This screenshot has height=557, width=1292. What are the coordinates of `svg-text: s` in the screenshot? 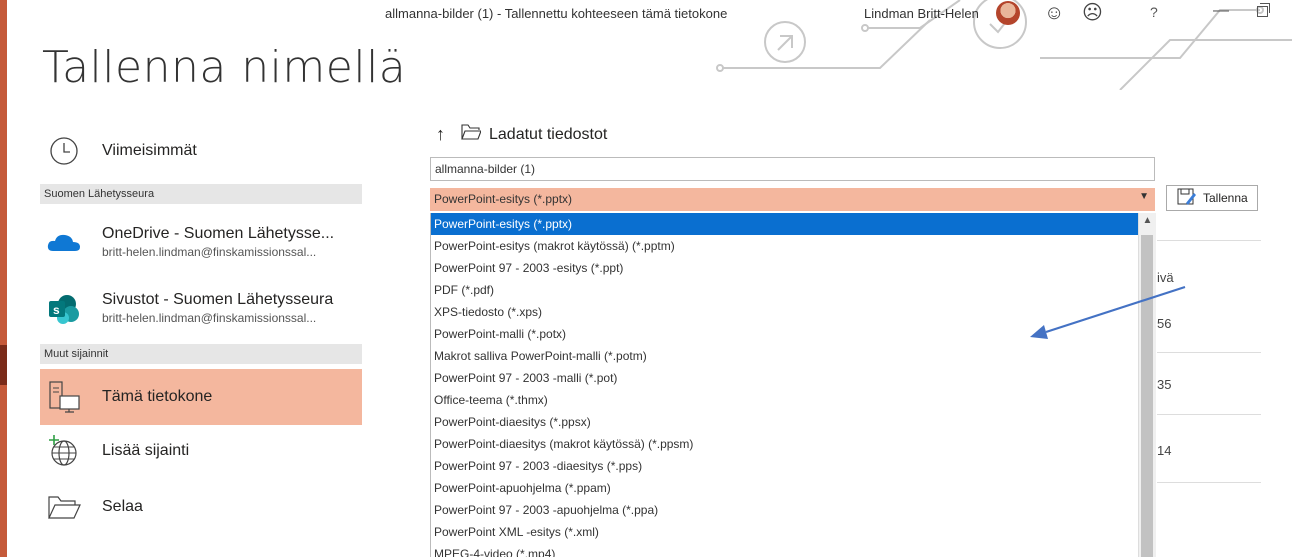 It's located at (56, 310).